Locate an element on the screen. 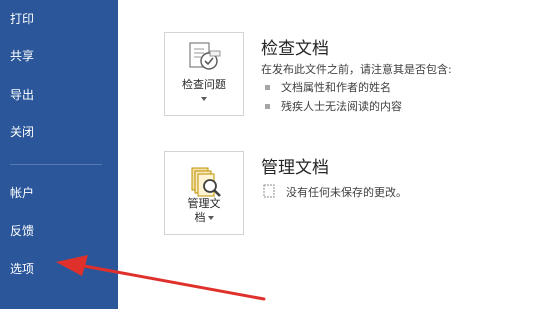 This screenshot has height=309, width=537. manage-document-title: 管理文档 is located at coordinates (295, 168).